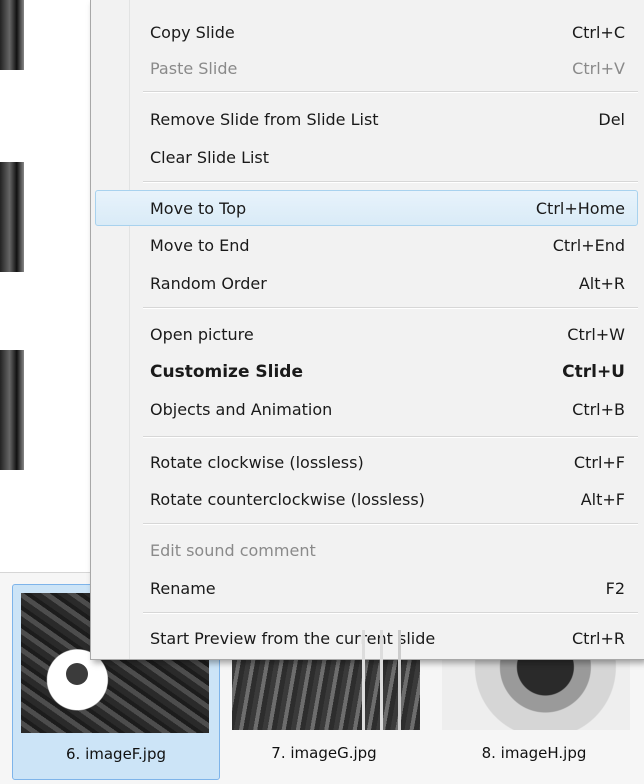 Image resolution: width=644 pixels, height=784 pixels. What do you see at coordinates (599, 462) in the screenshot?
I see `menu-item-shortcut: Ctrl+F` at bounding box center [599, 462].